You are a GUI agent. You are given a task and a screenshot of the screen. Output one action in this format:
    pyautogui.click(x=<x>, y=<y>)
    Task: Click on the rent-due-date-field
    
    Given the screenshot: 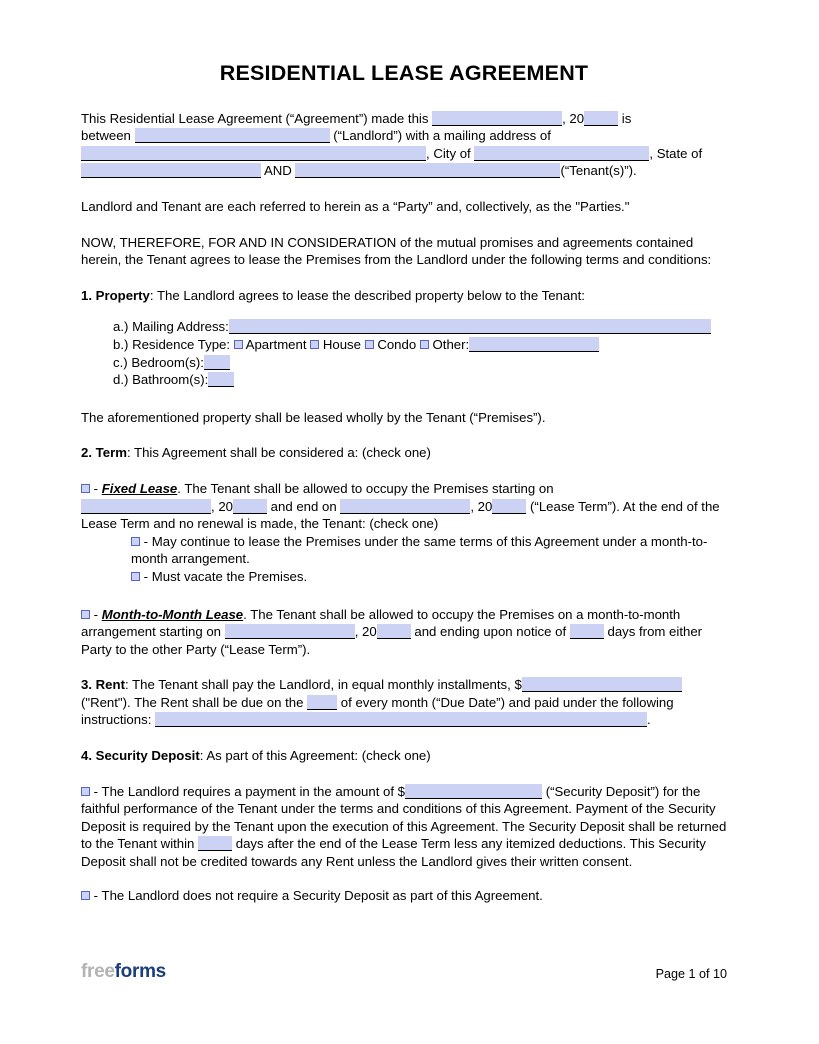 What is the action you would take?
    pyautogui.click(x=322, y=702)
    